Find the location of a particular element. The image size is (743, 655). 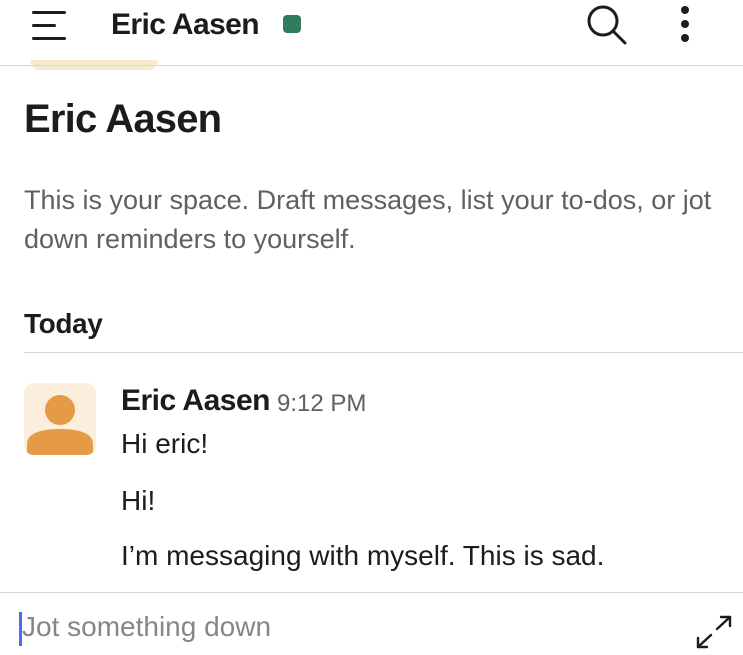

expand-arrows-glyph is located at coordinates (714, 632).